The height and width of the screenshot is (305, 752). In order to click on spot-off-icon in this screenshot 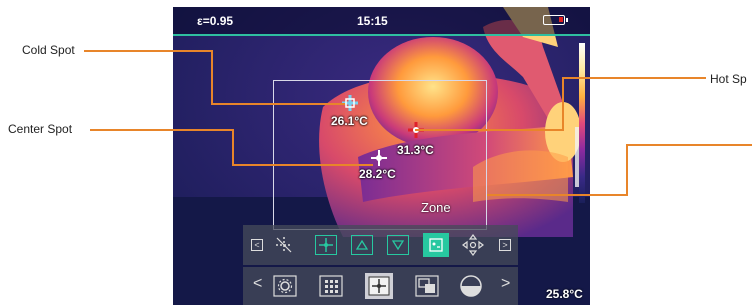, I will do `click(284, 245)`.